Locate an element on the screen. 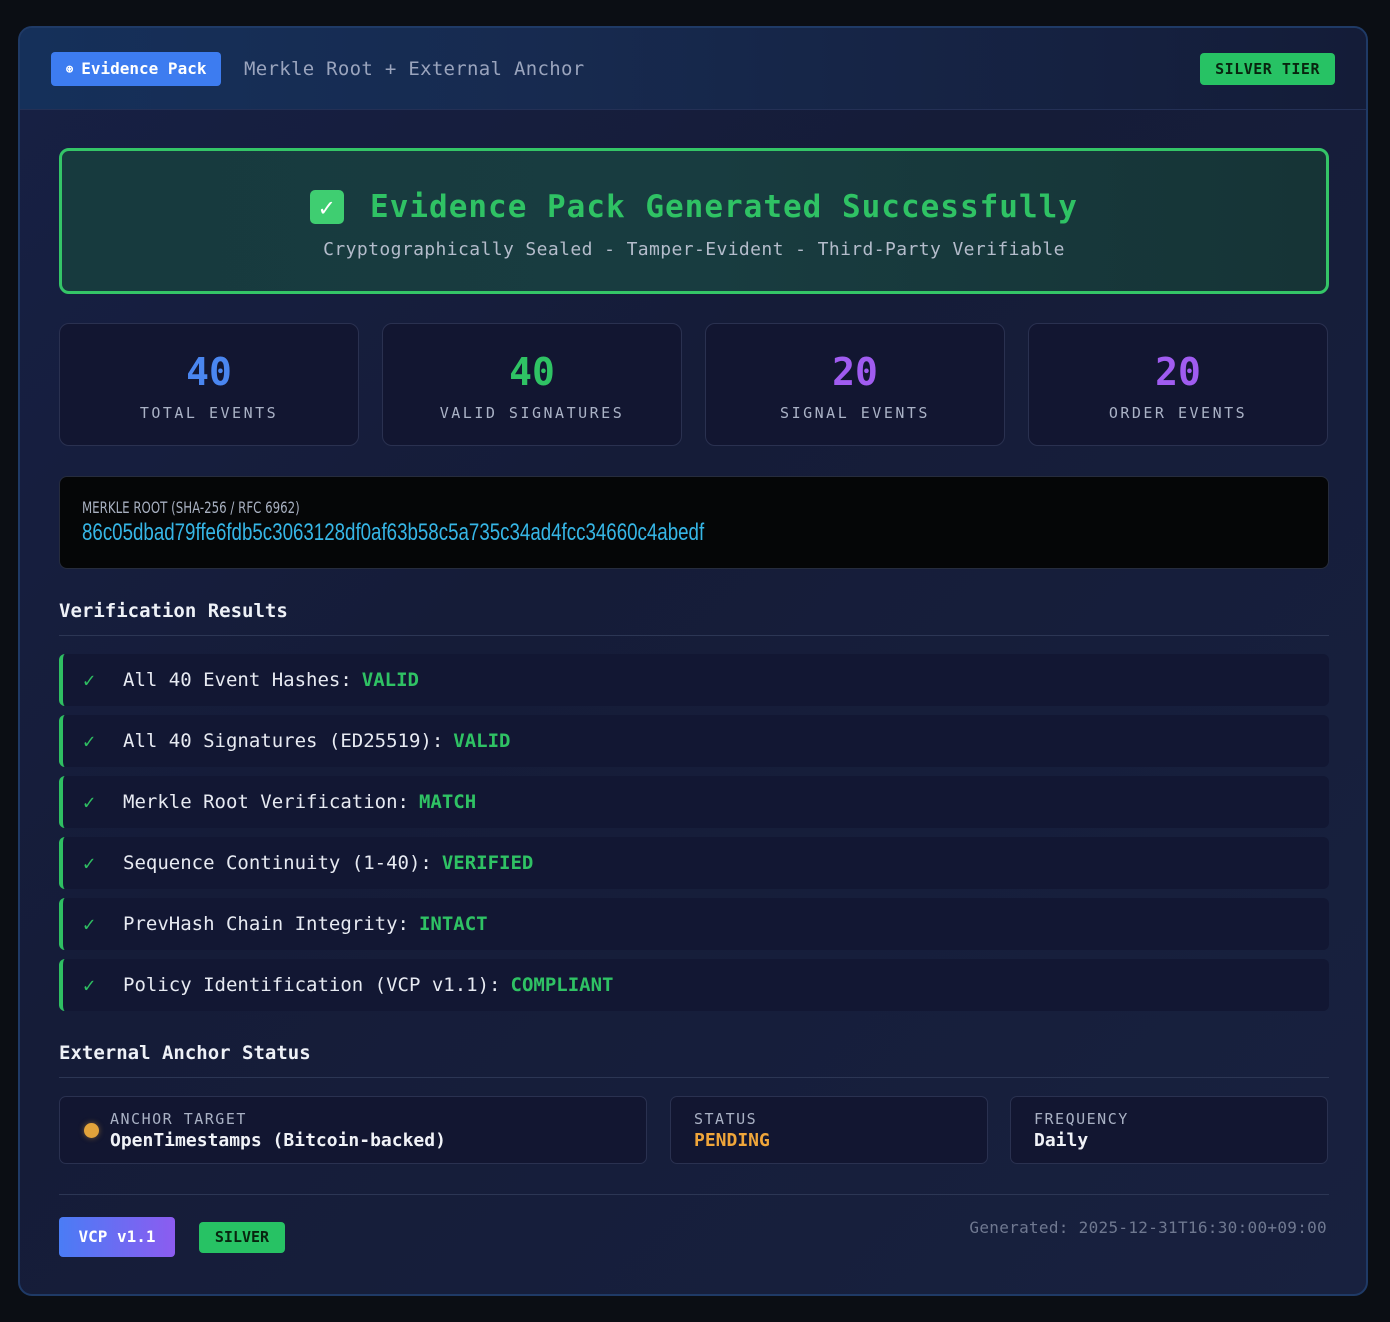 This screenshot has width=1390, height=1322. verification-text: All 40 Signatures (ED25519): is located at coordinates (283, 741).